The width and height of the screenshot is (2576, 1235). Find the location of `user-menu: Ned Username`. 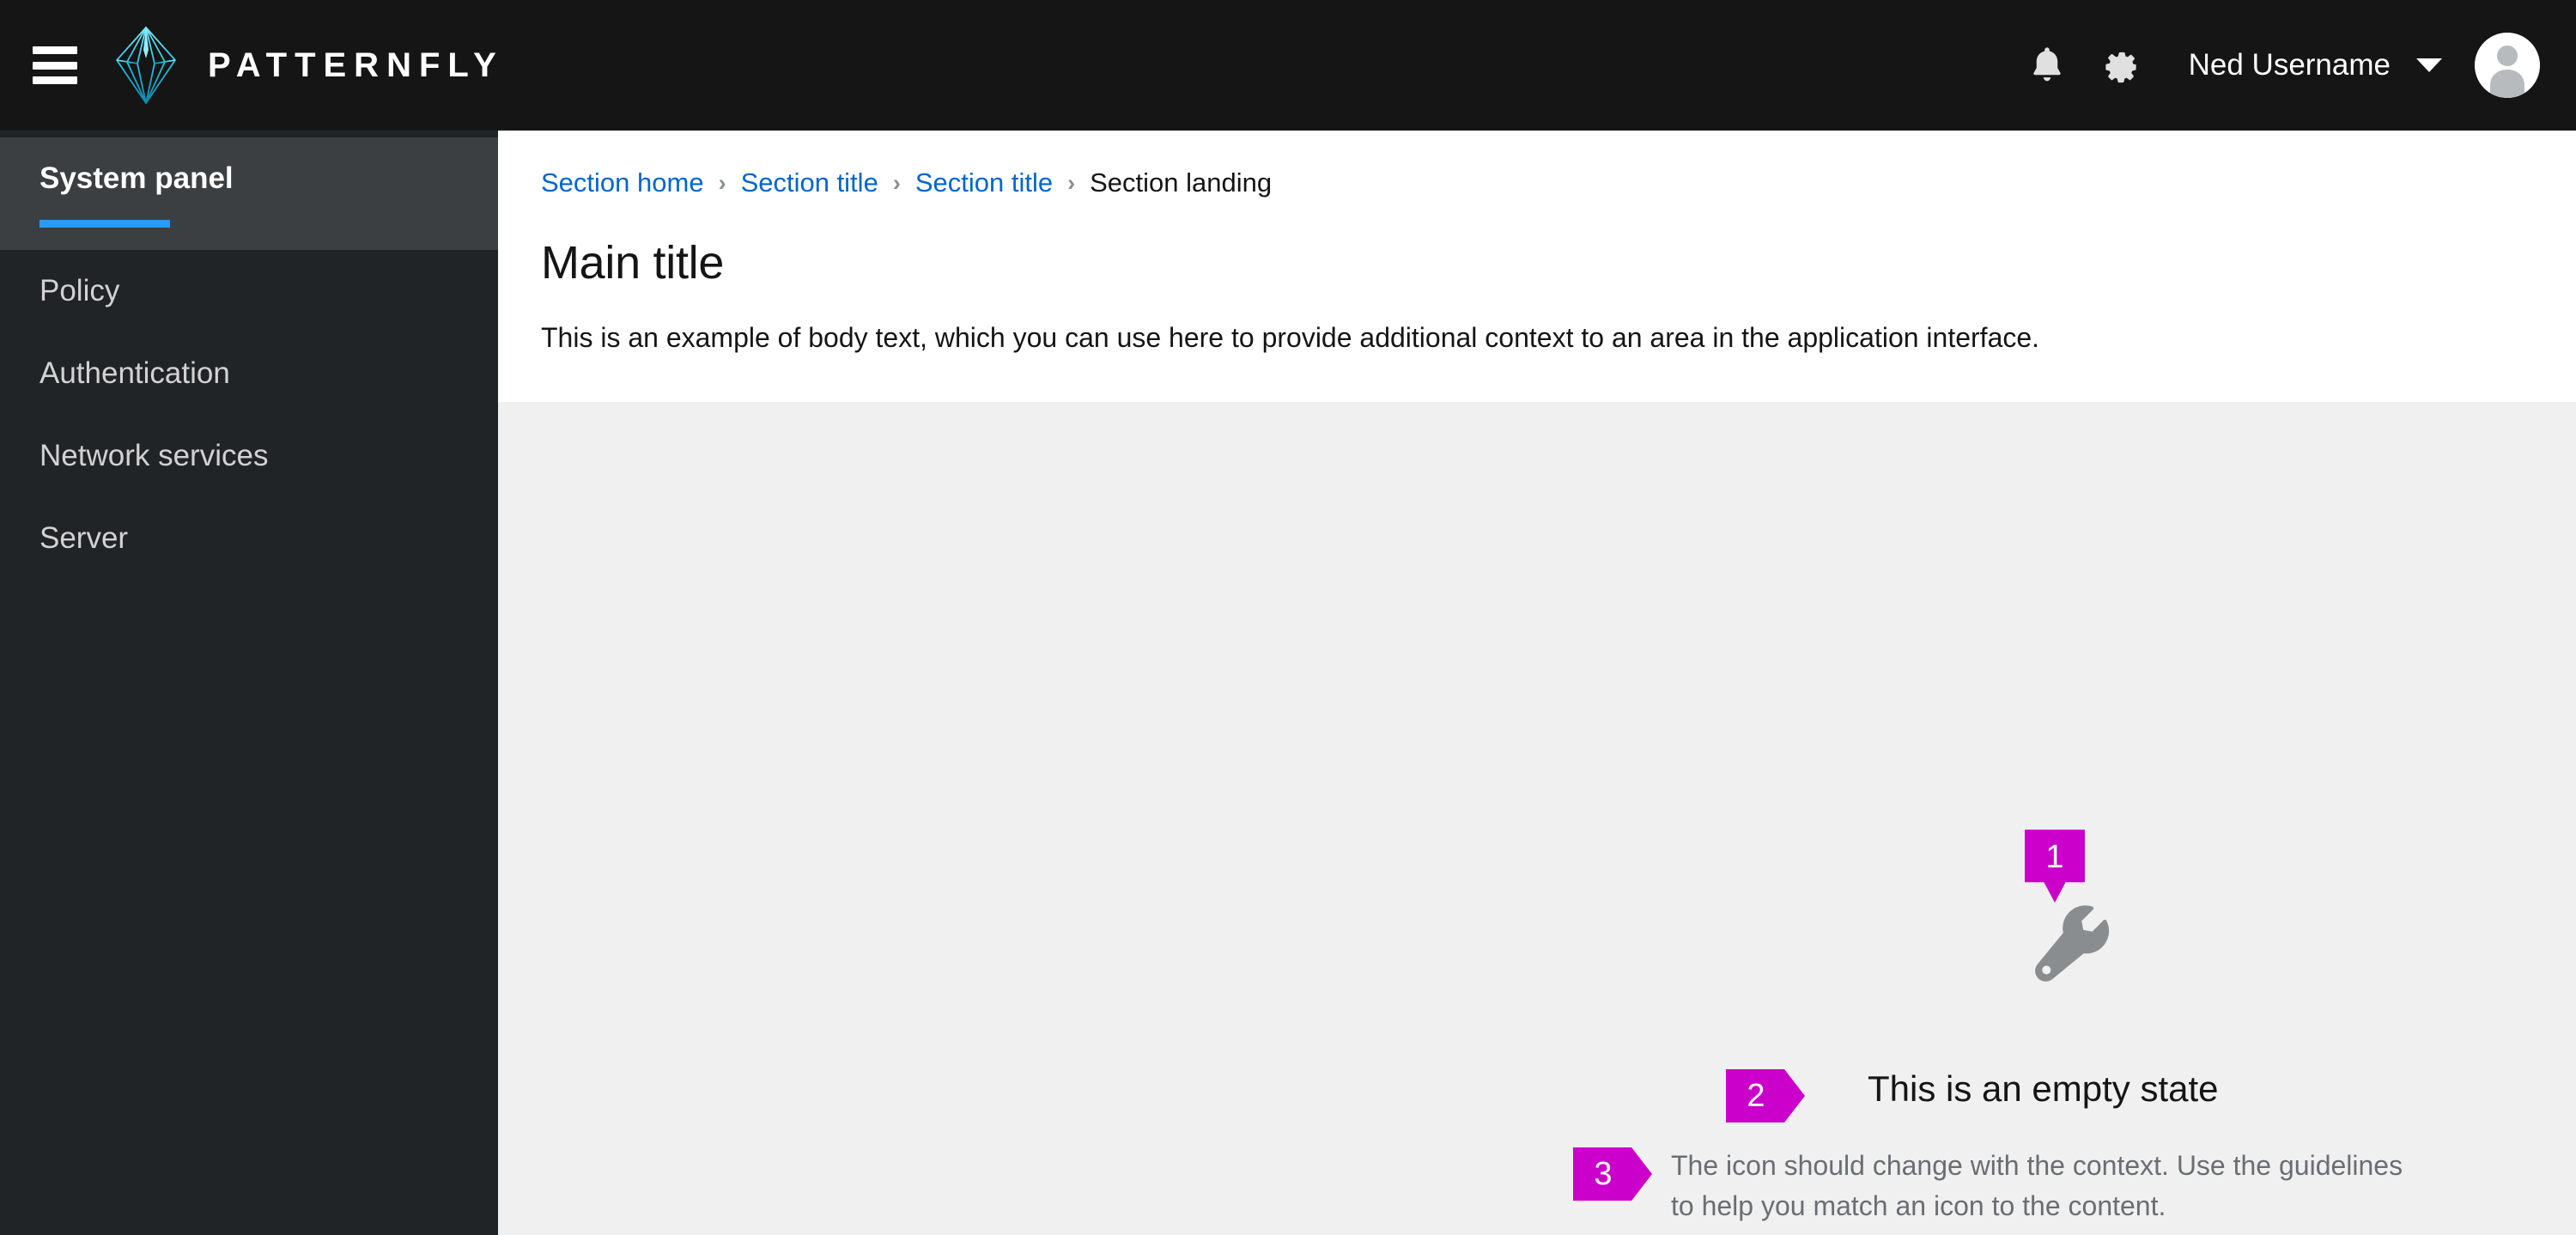

user-menu: Ned Username is located at coordinates (2316, 65).